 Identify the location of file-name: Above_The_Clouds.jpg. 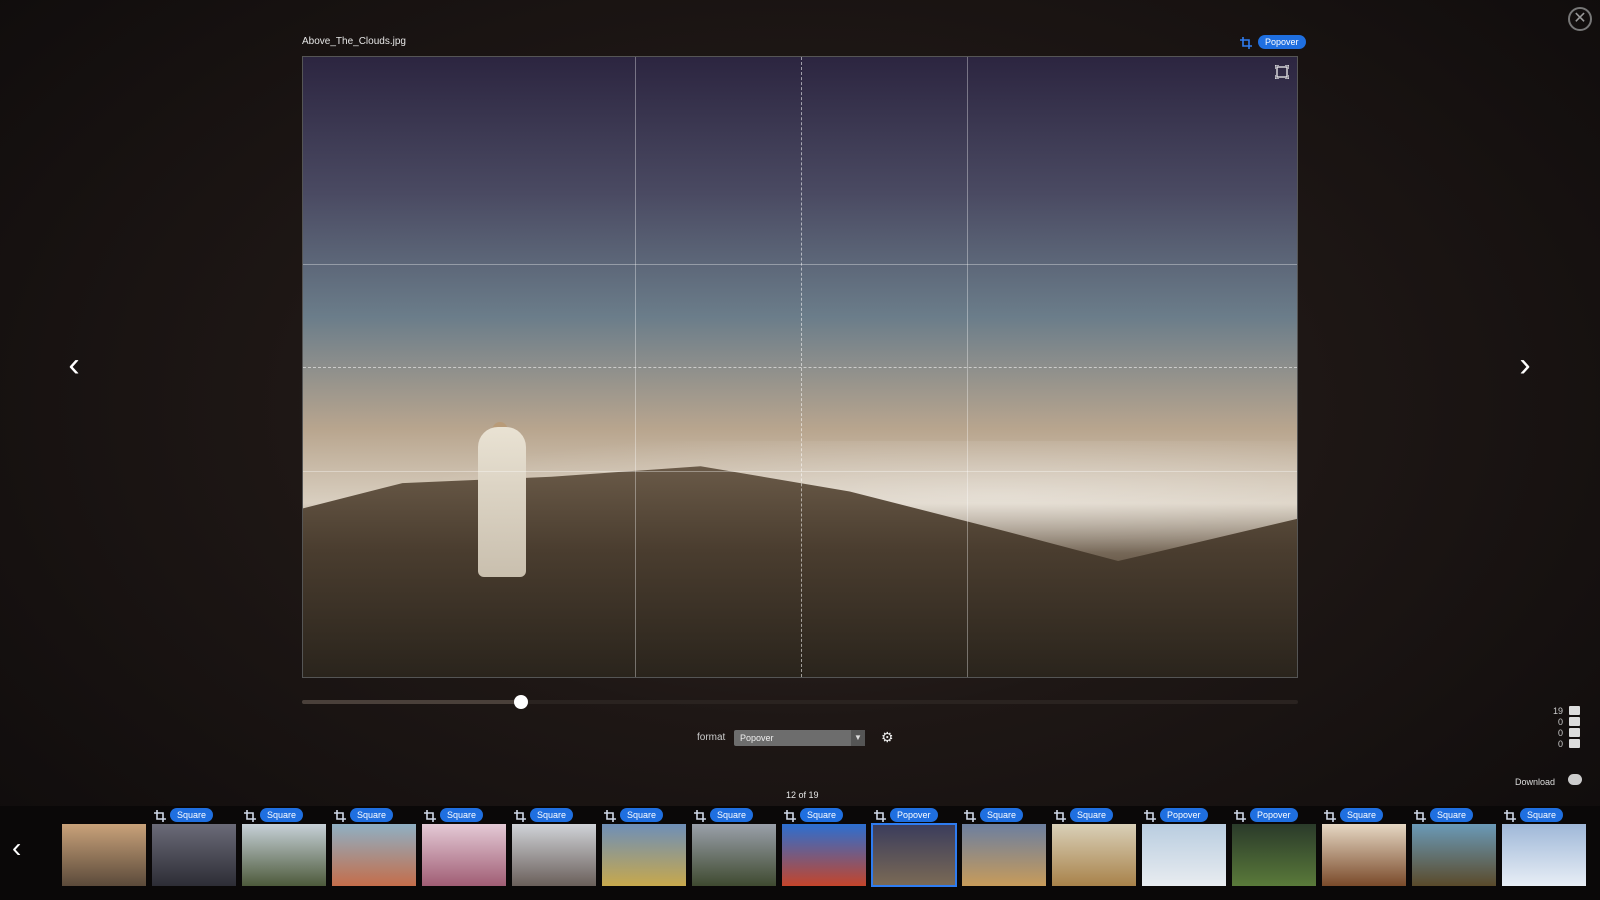
(354, 41).